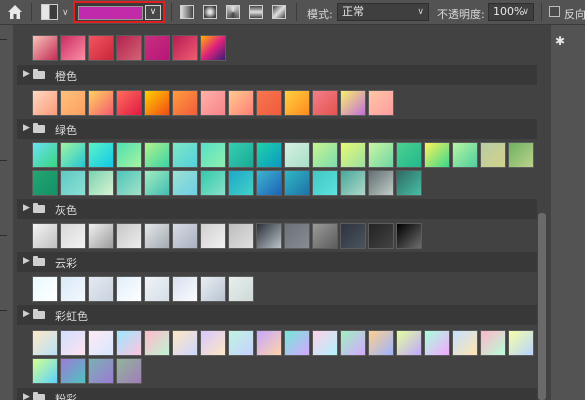 The height and width of the screenshot is (400, 585). Describe the element at coordinates (279, 12) in the screenshot. I see `diamond-gradient-button` at that location.